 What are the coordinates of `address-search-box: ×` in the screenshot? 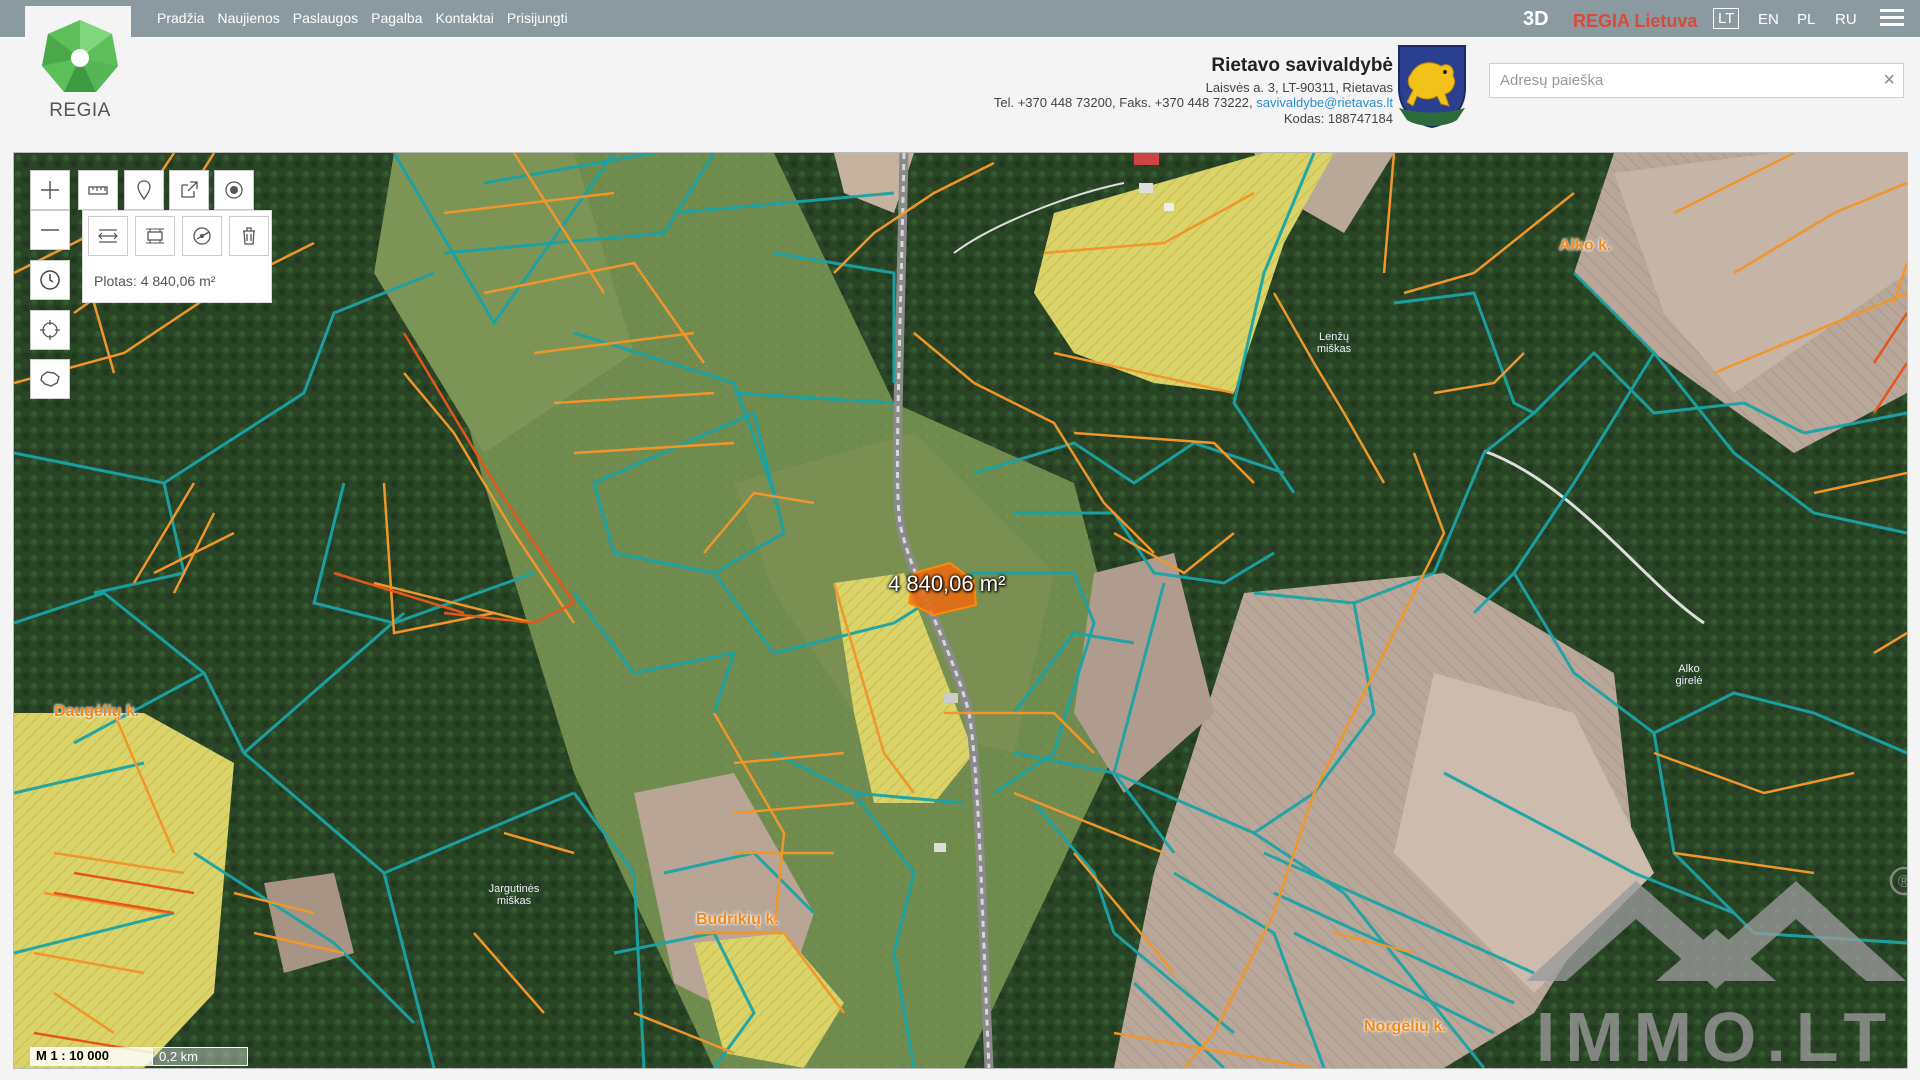 It's located at (1696, 80).